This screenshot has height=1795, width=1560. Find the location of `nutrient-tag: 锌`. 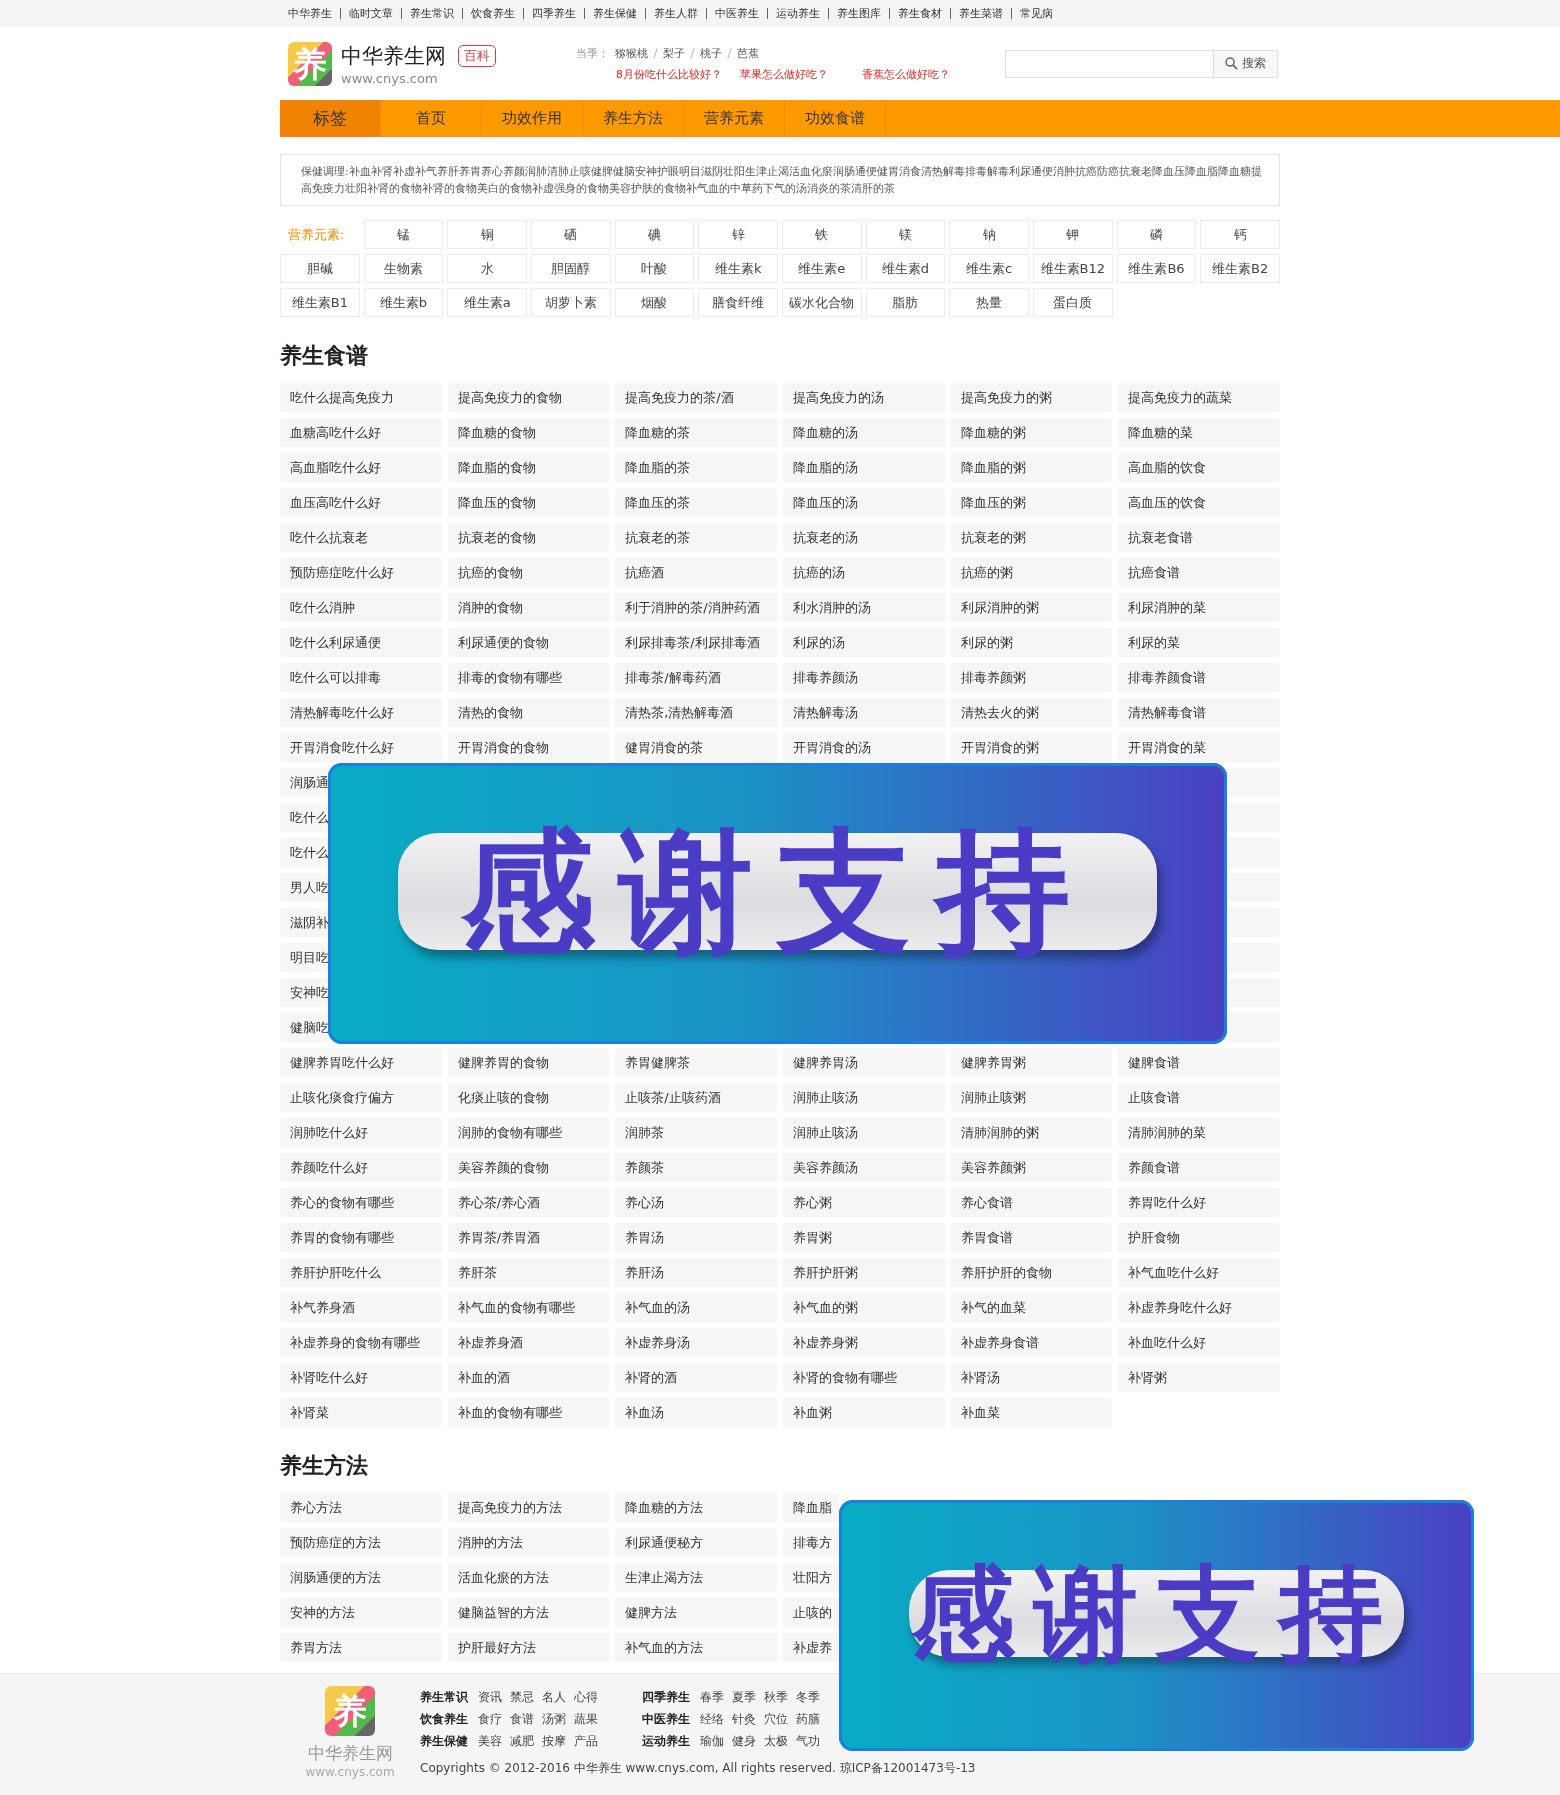

nutrient-tag: 锌 is located at coordinates (738, 234).